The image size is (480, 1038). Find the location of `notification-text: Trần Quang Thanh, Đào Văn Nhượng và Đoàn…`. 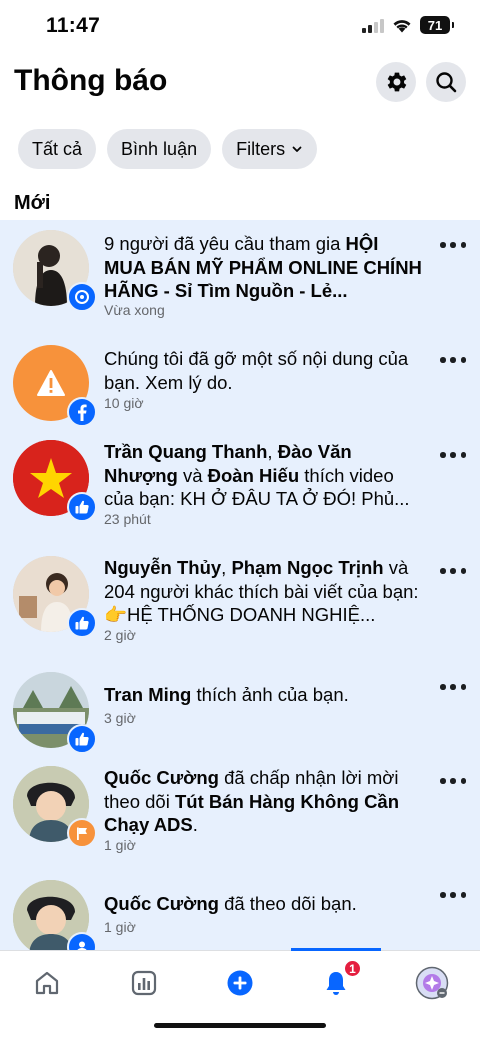

notification-text: Trần Quang Thanh, Đào Văn Nhượng và Đoàn… is located at coordinates (257, 475).